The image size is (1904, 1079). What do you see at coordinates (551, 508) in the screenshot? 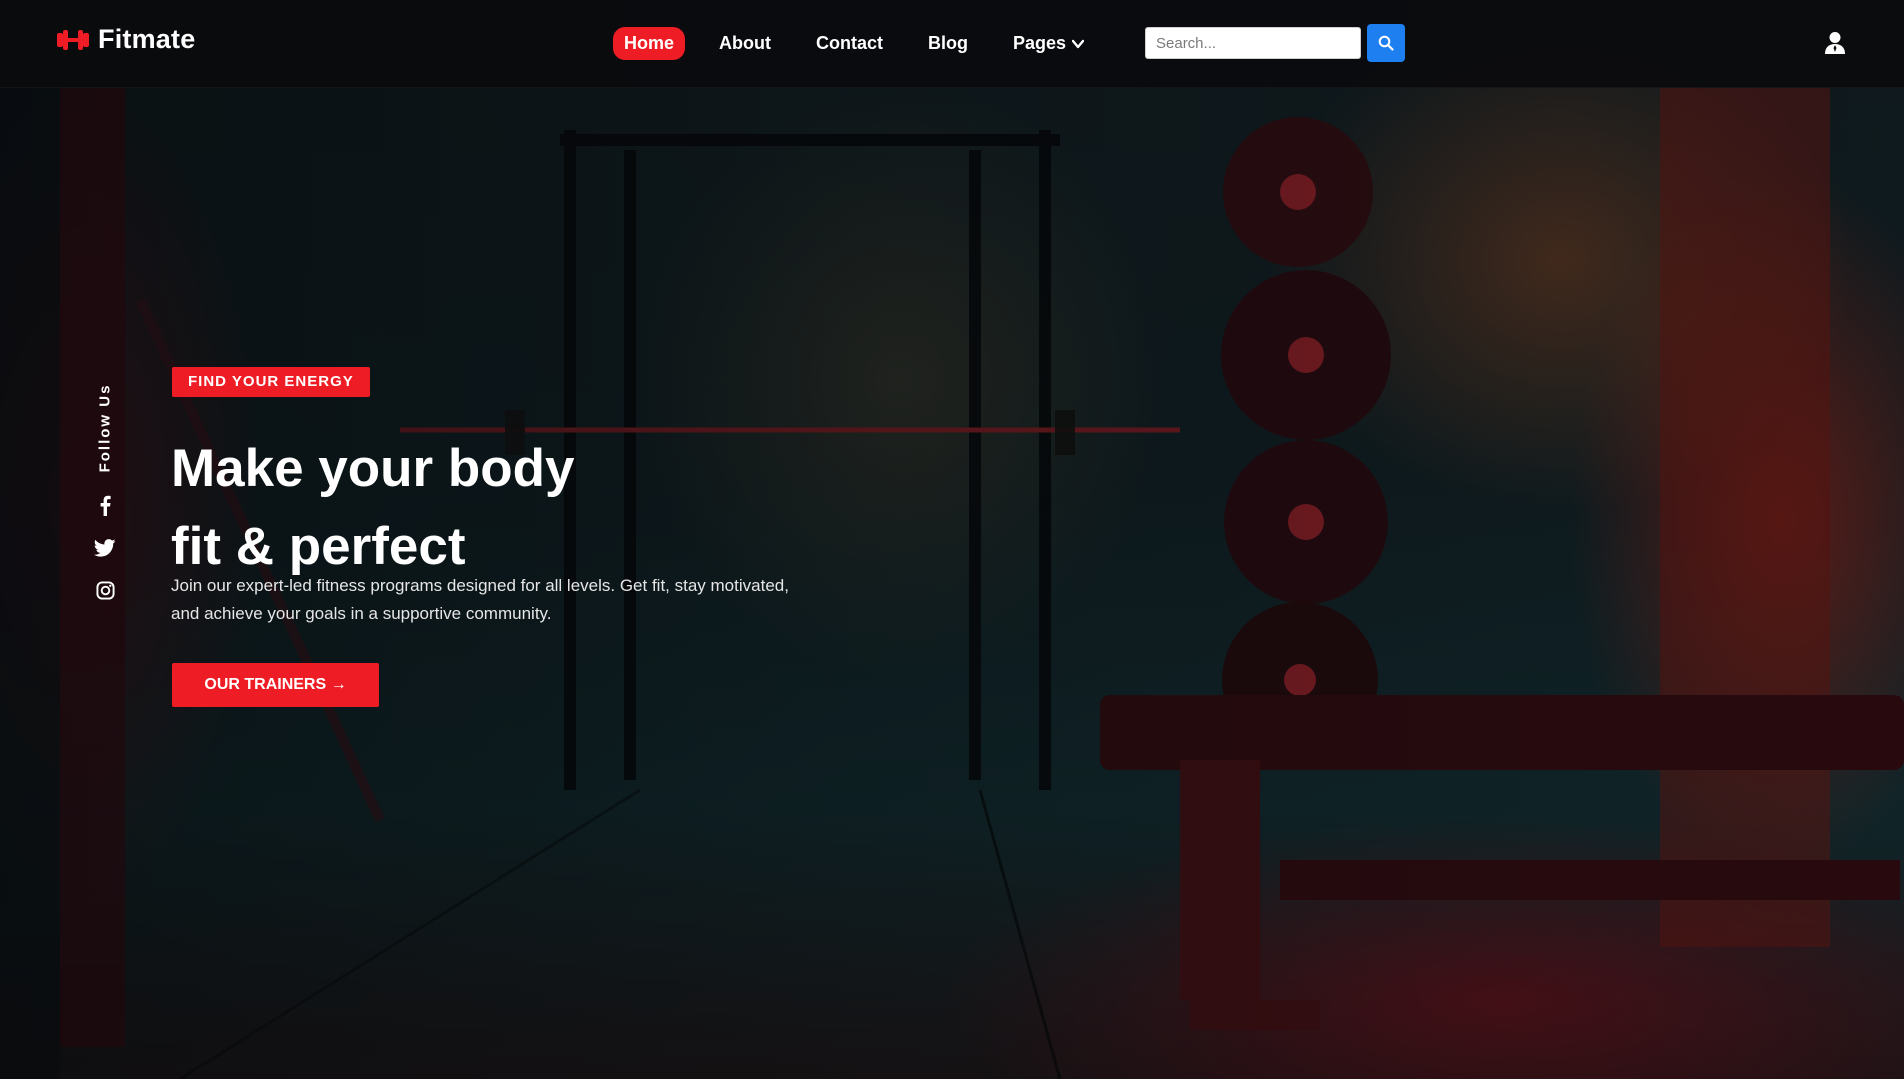
I see `hero-headline: Make your body fit & perfect` at bounding box center [551, 508].